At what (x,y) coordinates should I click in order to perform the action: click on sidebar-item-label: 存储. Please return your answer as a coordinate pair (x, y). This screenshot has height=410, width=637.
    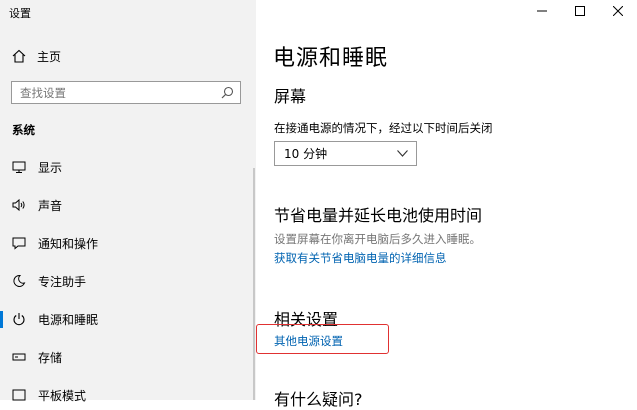
    Looking at the image, I should click on (50, 357).